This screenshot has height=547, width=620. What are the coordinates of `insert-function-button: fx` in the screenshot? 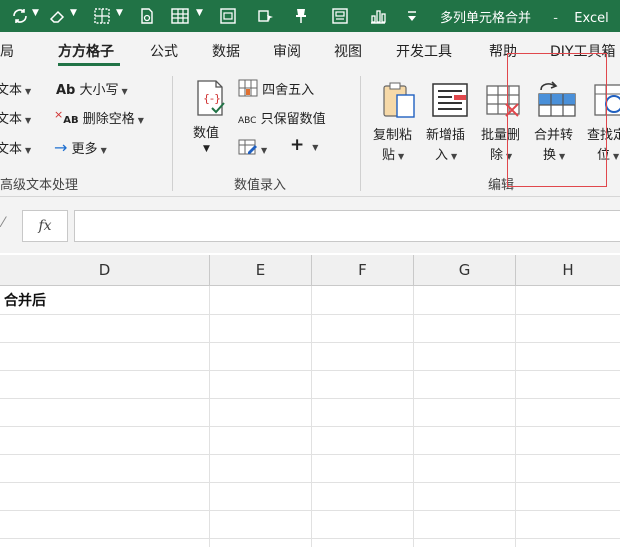 It's located at (45, 226).